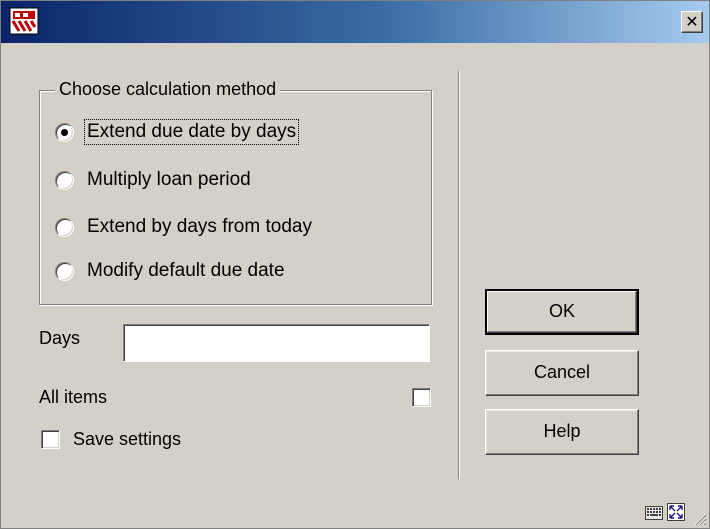  I want to click on title-bar: ✕, so click(355, 22).